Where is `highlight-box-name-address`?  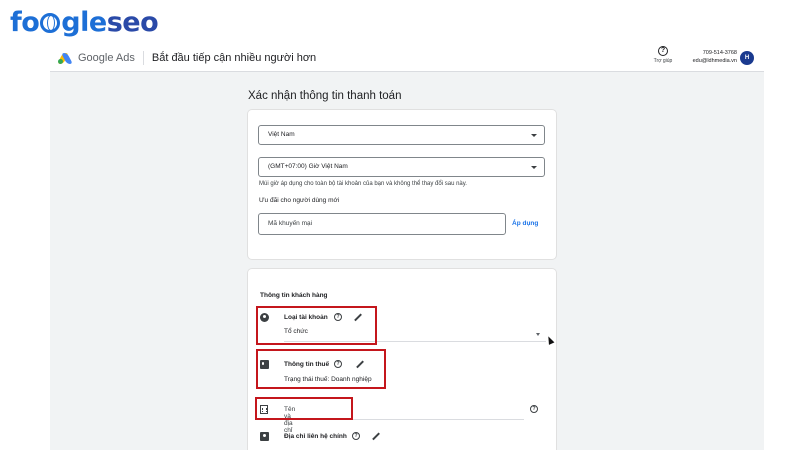
highlight-box-name-address is located at coordinates (304, 408).